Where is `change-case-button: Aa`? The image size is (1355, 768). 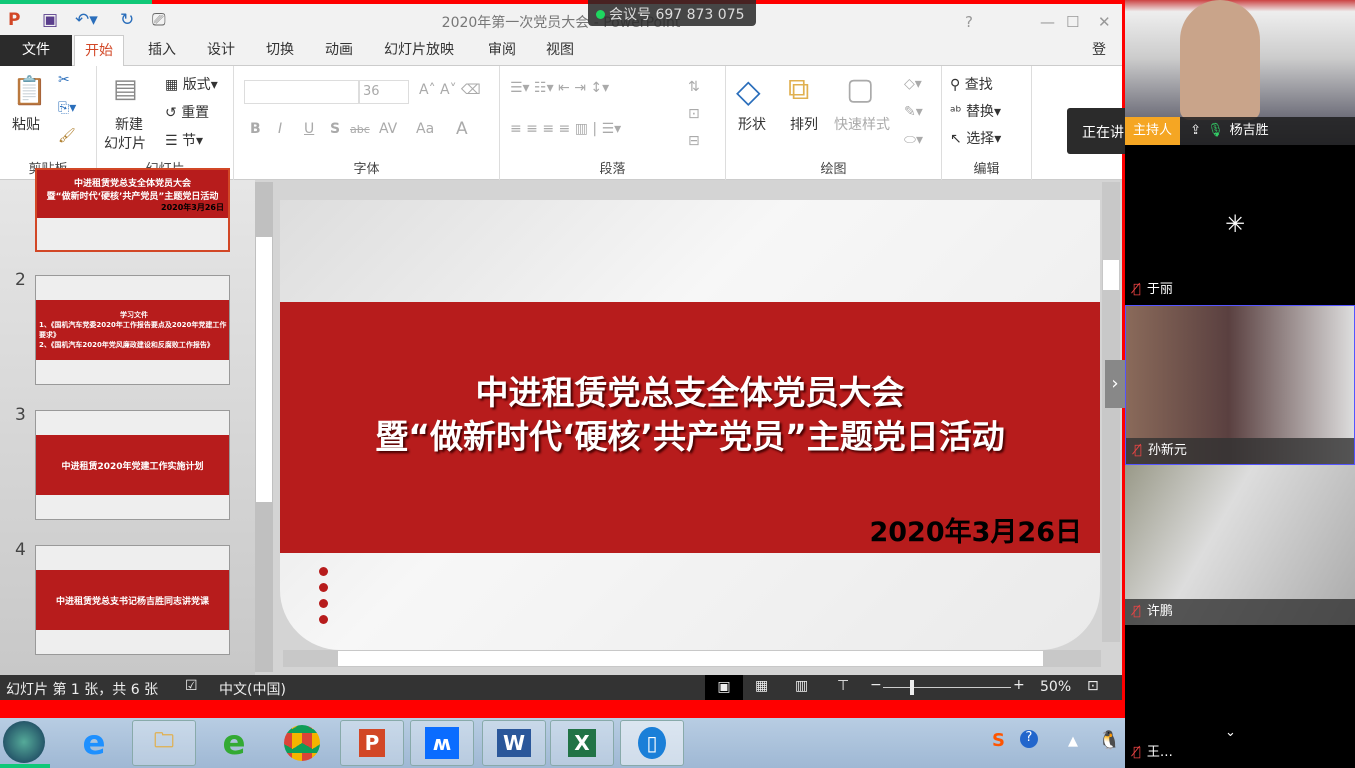
change-case-button: Aa is located at coordinates (425, 129).